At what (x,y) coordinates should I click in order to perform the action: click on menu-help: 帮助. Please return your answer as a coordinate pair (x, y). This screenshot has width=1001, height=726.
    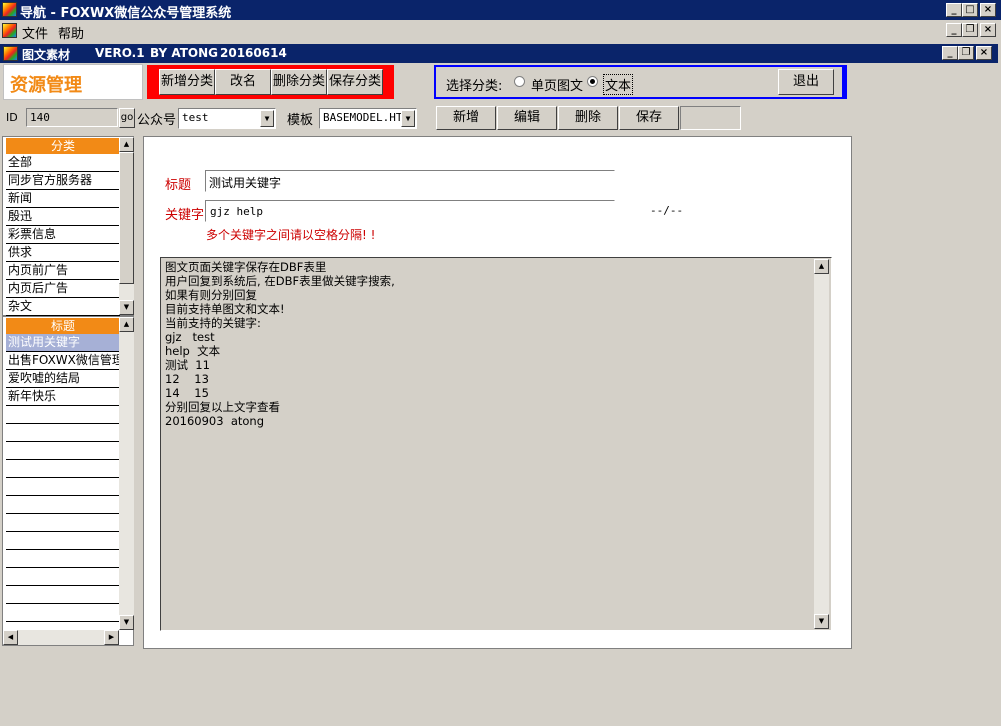
    Looking at the image, I should click on (71, 32).